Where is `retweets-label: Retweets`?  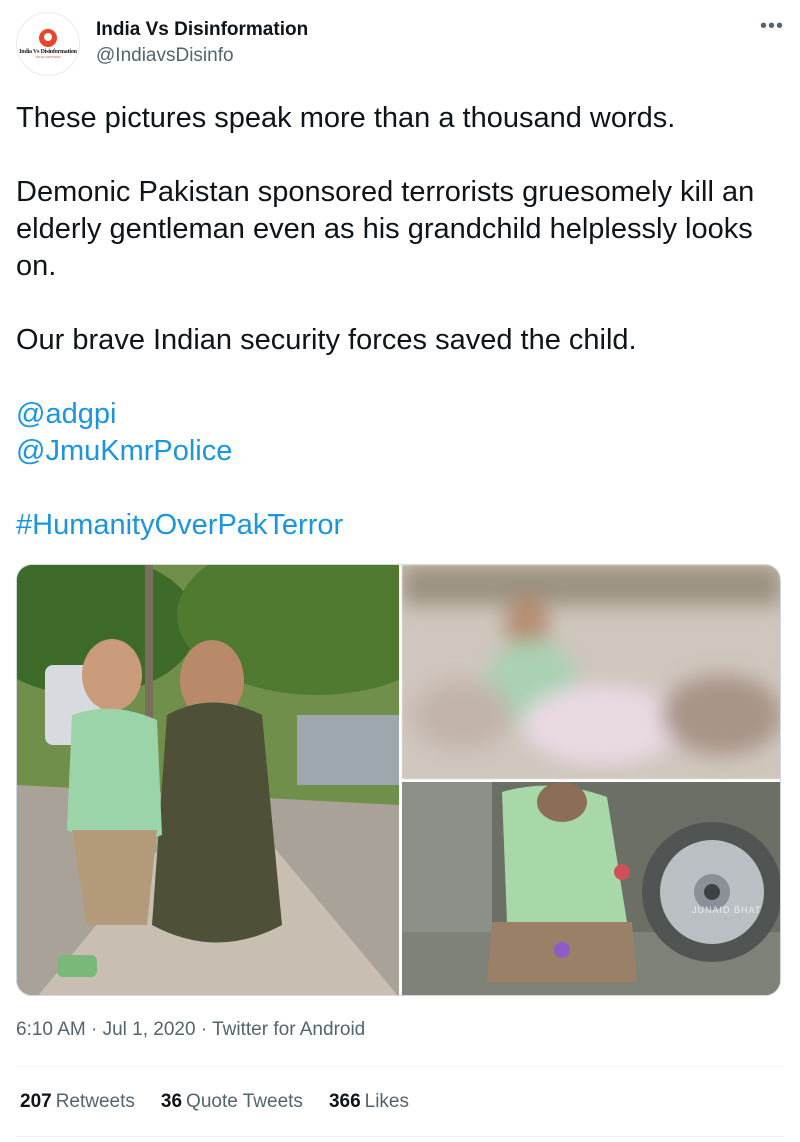 retweets-label: Retweets is located at coordinates (95, 1101).